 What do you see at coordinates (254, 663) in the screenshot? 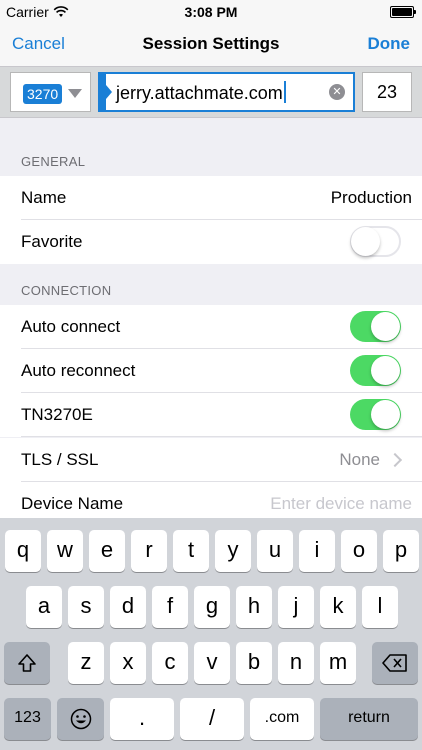
I see `key-b: b` at bounding box center [254, 663].